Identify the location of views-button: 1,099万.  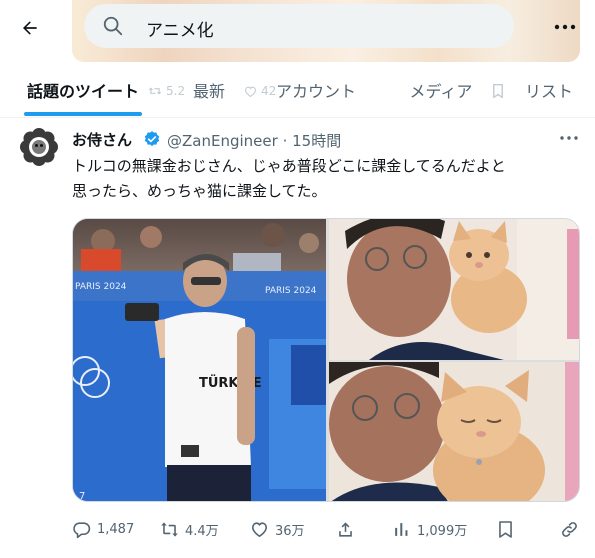
(429, 529).